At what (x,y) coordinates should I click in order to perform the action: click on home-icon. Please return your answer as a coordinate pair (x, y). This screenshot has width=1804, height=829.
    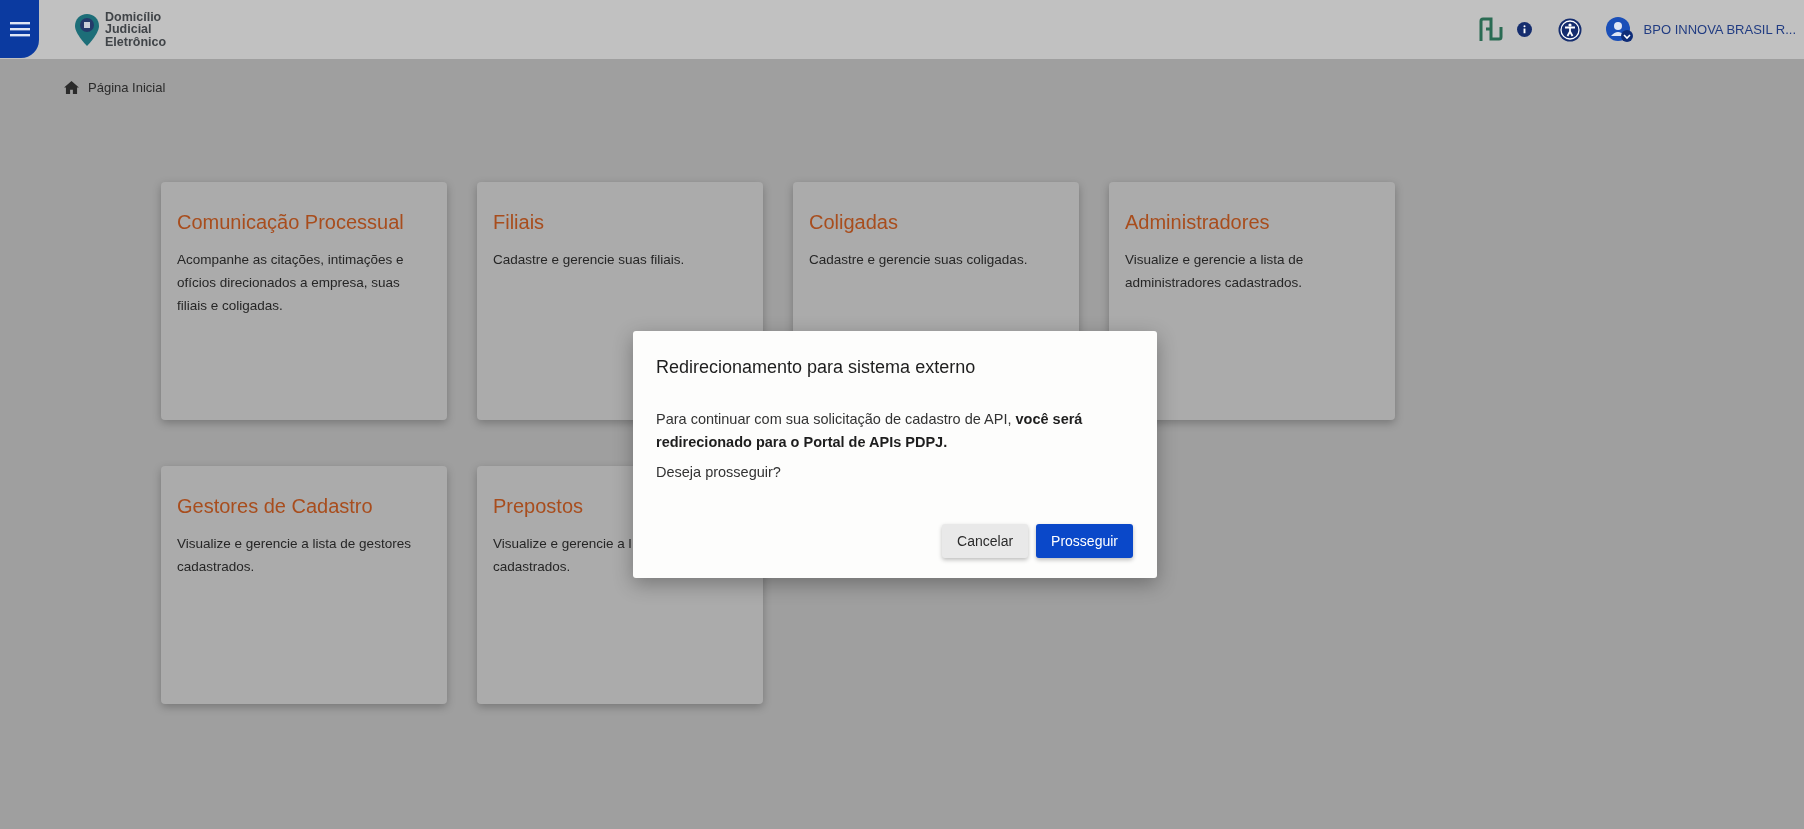
    Looking at the image, I should click on (71, 87).